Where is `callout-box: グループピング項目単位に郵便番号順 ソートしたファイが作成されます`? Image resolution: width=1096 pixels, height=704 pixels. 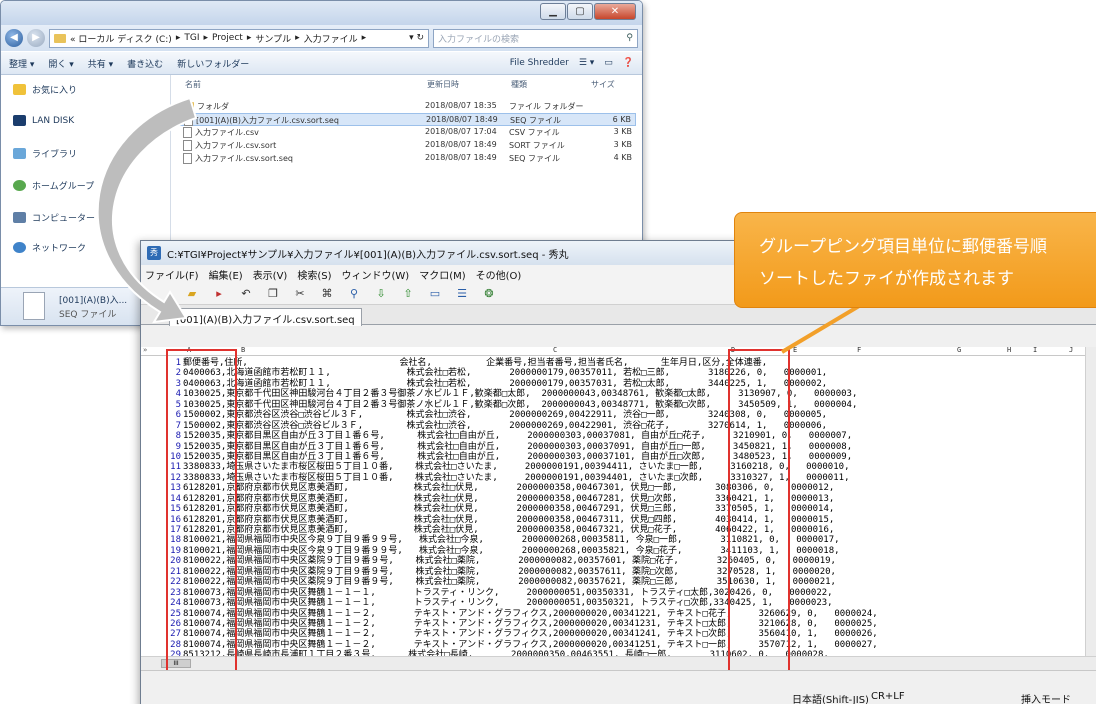
callout-box: グループピング項目単位に郵便番号順 ソートしたファイが作成されます is located at coordinates (915, 260).